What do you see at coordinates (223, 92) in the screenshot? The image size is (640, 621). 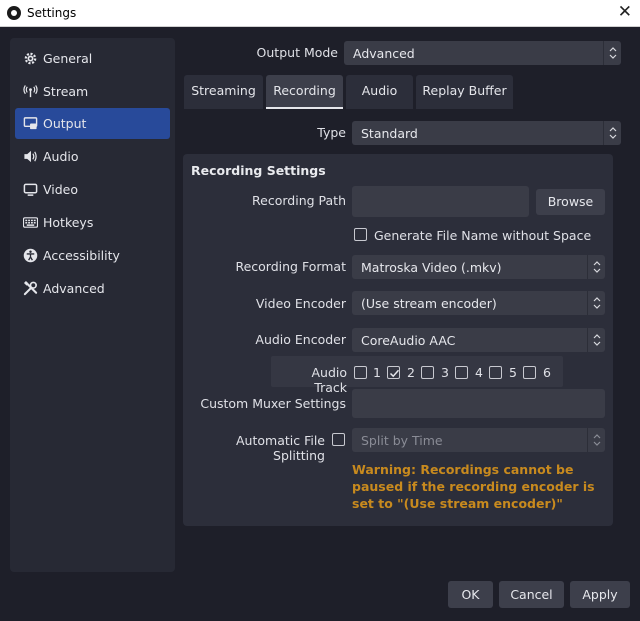 I see `tab-streaming: Streaming` at bounding box center [223, 92].